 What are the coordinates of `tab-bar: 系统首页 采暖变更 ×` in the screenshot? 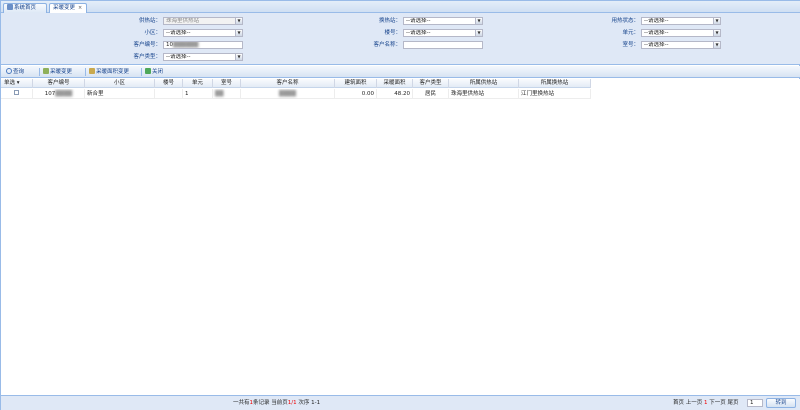 It's located at (400, 7).